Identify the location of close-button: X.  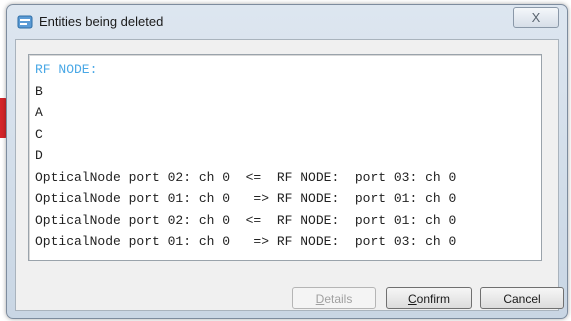
(536, 17).